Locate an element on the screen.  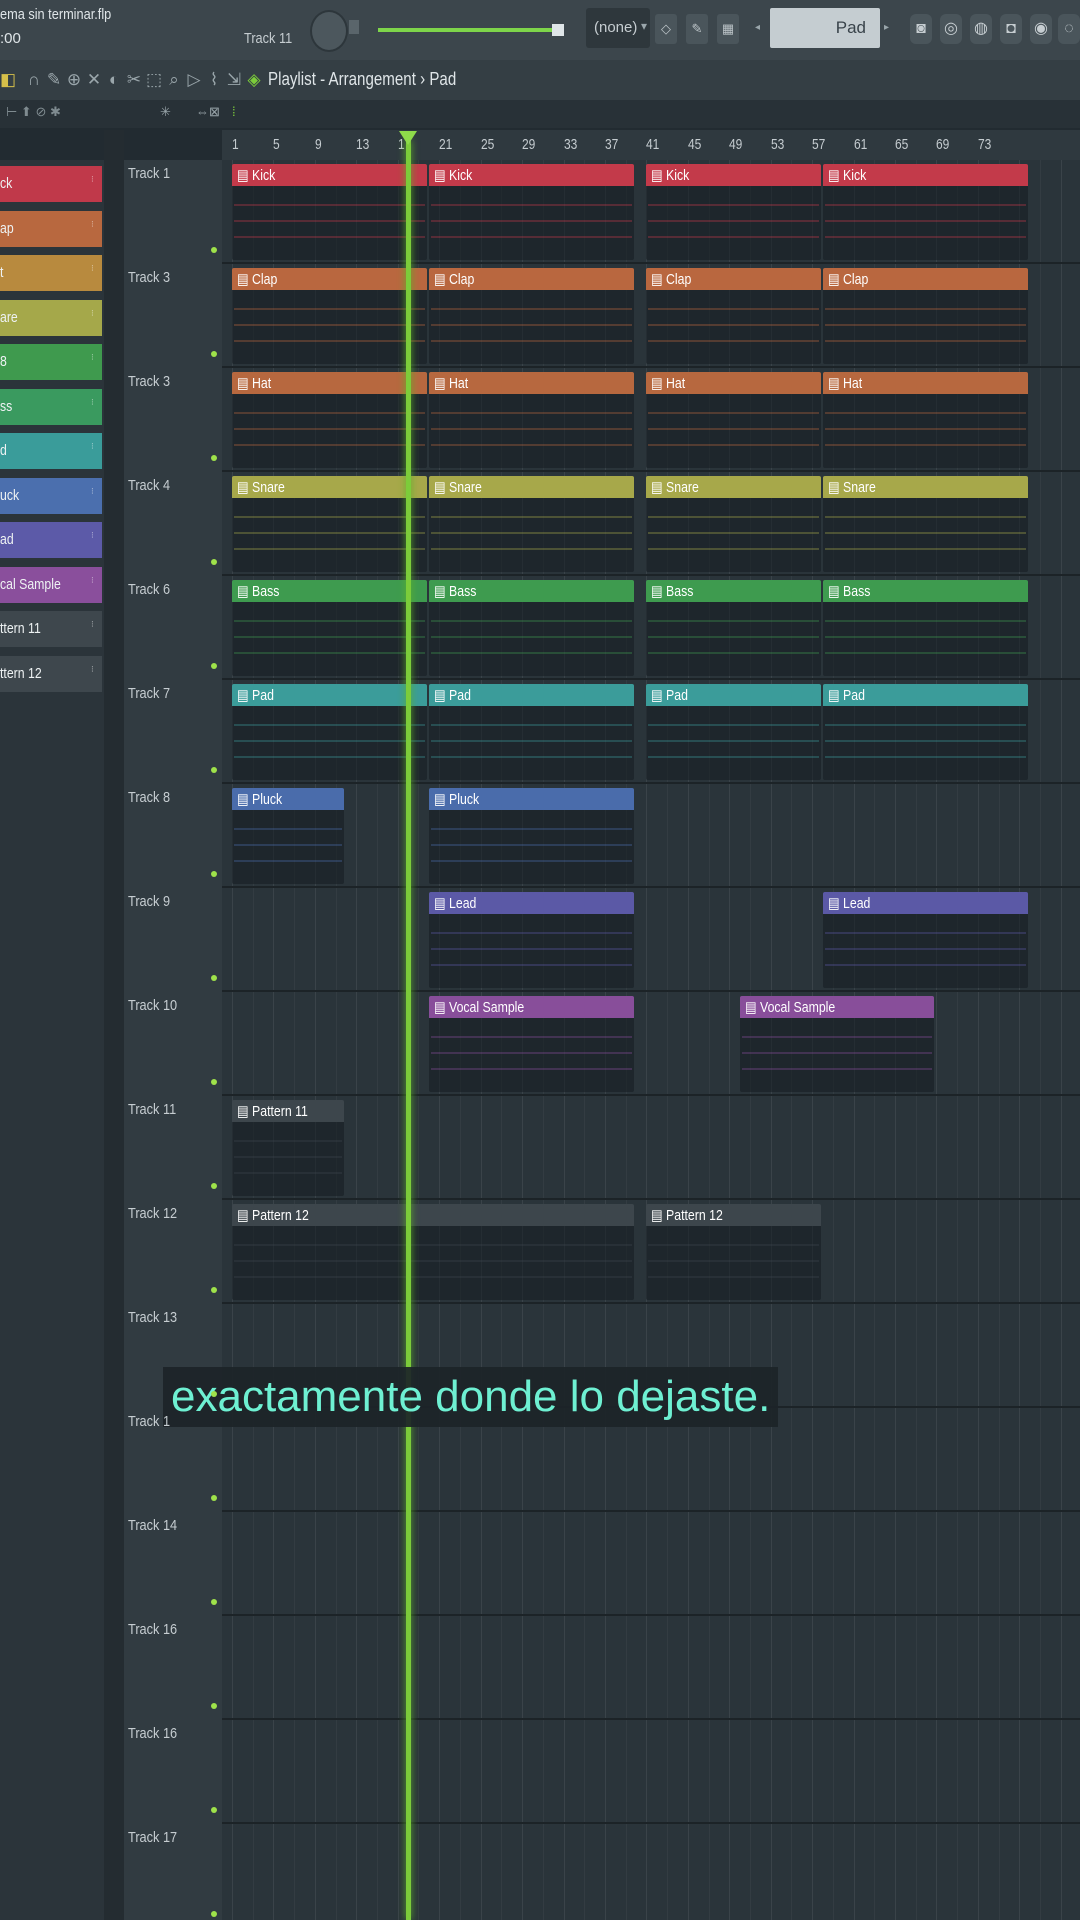
pattern-list-item: t ⁝ is located at coordinates (51, 273).